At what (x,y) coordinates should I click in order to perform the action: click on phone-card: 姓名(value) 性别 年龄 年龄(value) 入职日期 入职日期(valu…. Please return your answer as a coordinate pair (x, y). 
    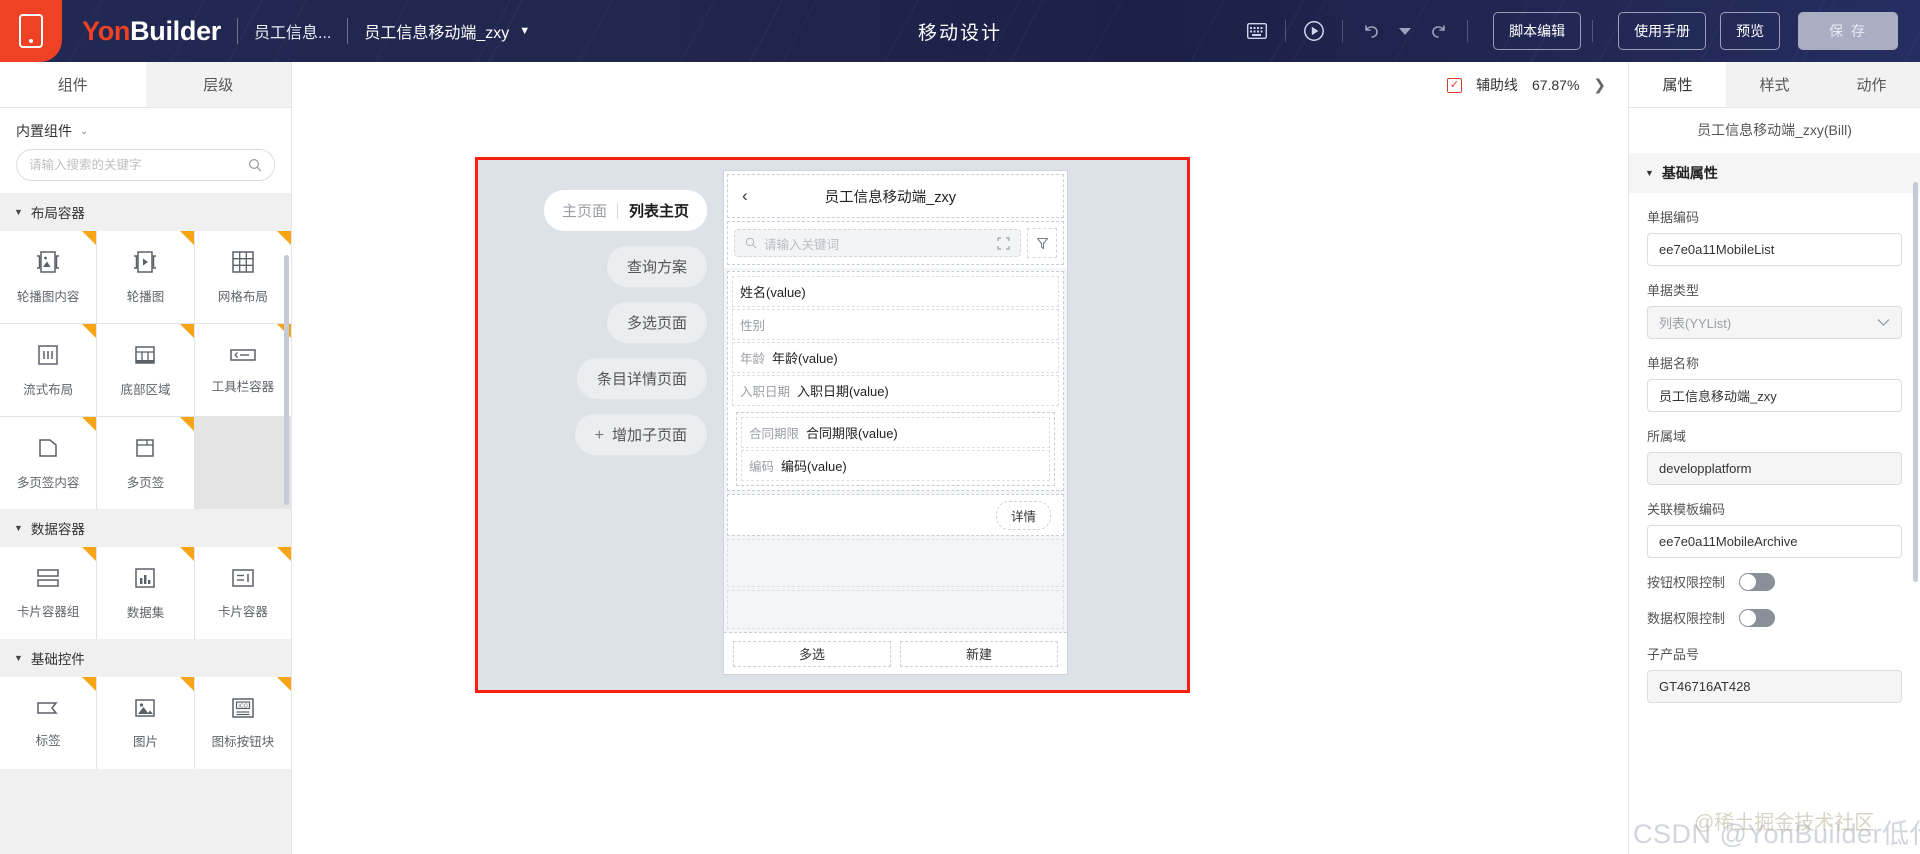
    Looking at the image, I should click on (895, 381).